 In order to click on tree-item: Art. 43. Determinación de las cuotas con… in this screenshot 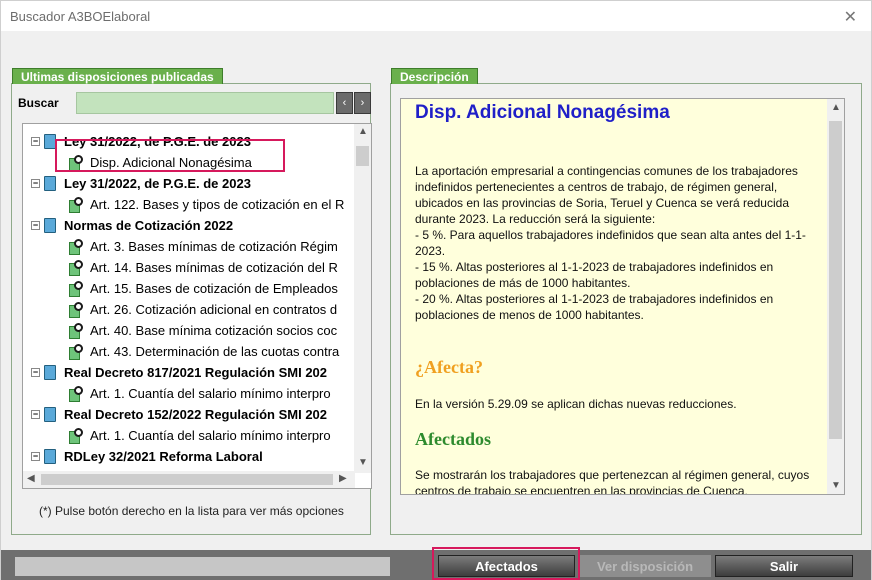, I will do `click(203, 351)`.